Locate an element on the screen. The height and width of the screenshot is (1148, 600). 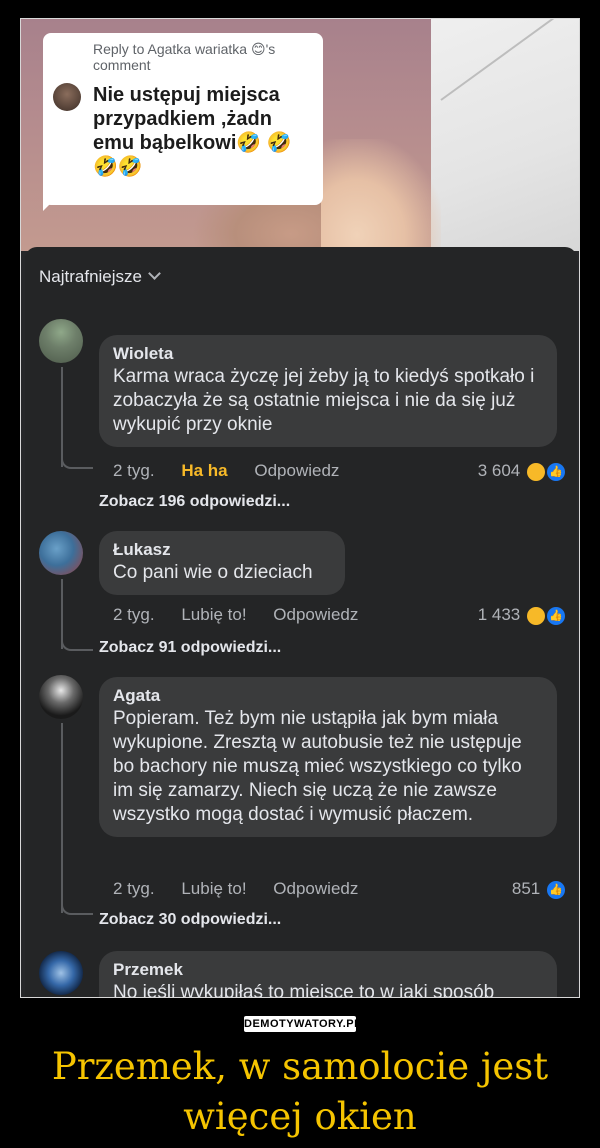
avatar-przemek is located at coordinates (61, 973).